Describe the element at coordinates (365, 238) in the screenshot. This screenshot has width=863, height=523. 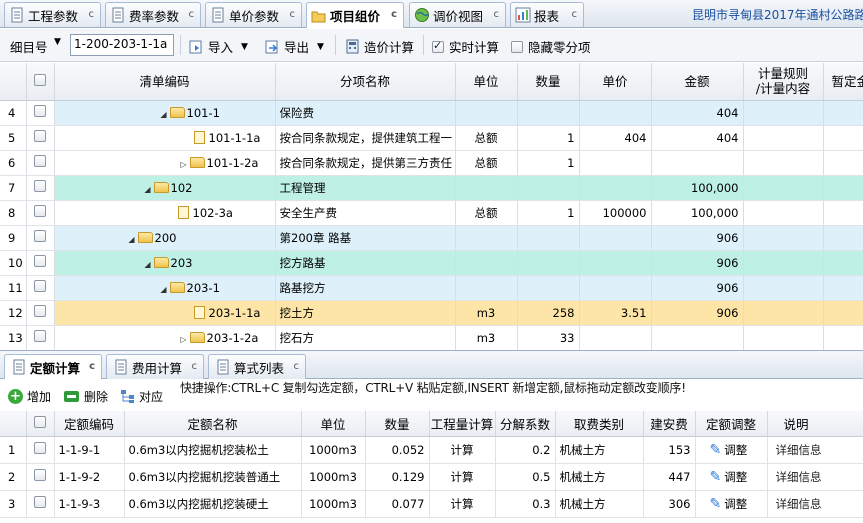
I see `name-cell: 第200章 路基` at that location.